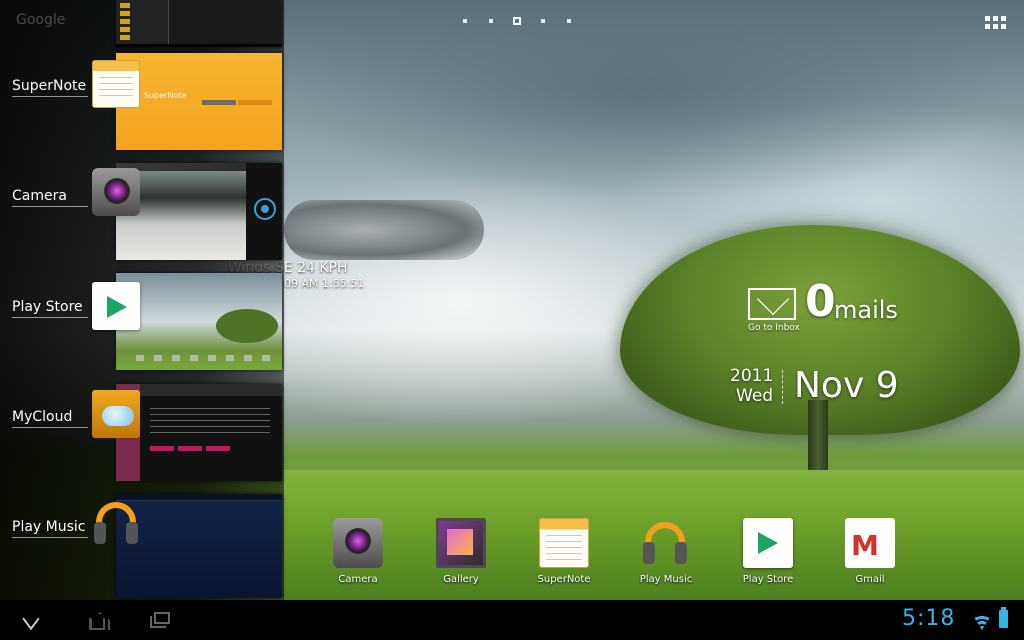 Image resolution: width=1024 pixels, height=640 pixels. Describe the element at coordinates (33, 620) in the screenshot. I see `back-chevron-icon` at that location.